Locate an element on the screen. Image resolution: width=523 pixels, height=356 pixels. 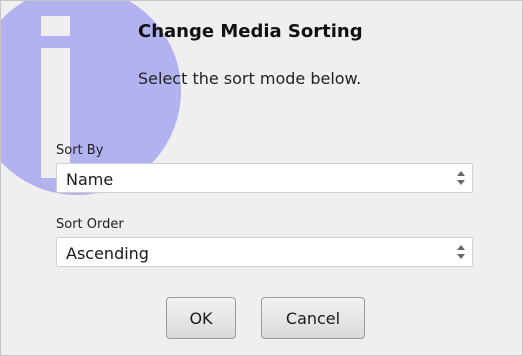
sort-by-select: Name is located at coordinates (264, 178).